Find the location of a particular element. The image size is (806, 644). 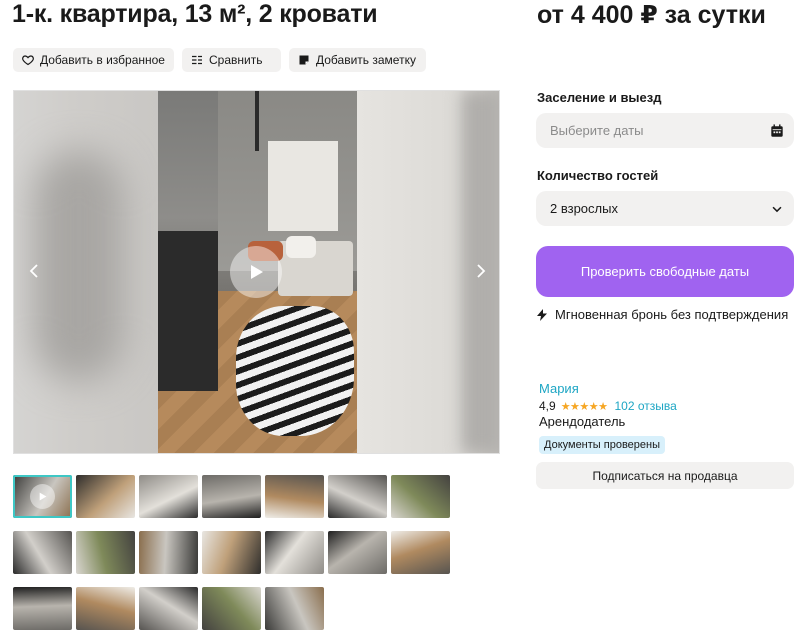

rating-value: 4,9 is located at coordinates (547, 406).